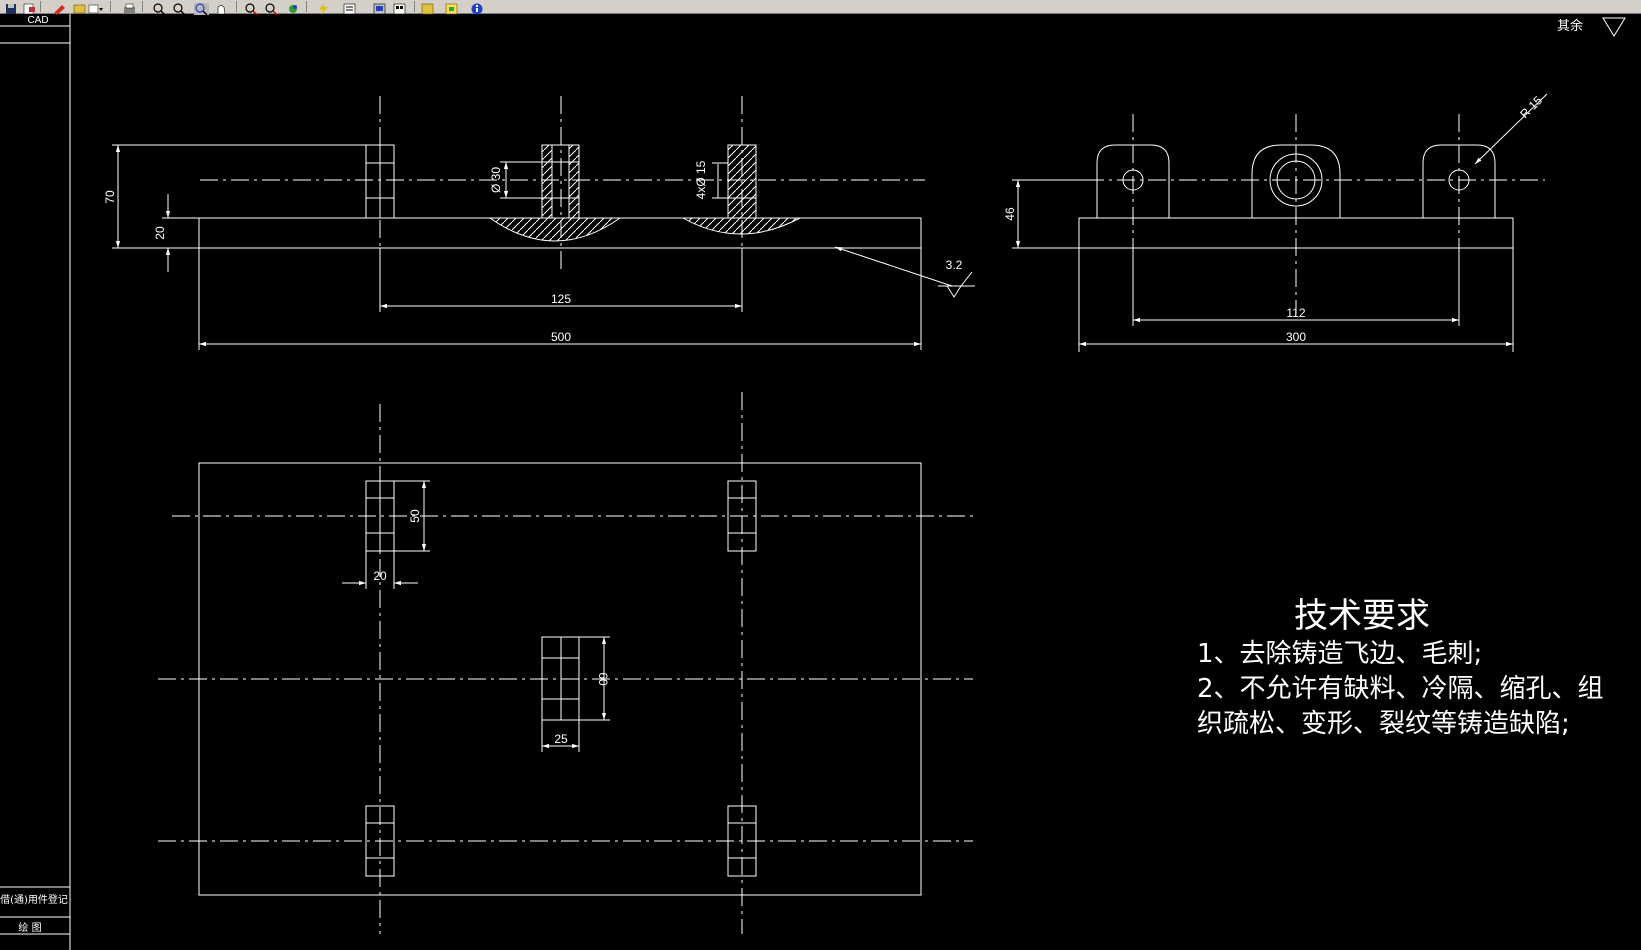 This screenshot has width=1641, height=950. Describe the element at coordinates (496, 180) in the screenshot. I see `dim-hole-center: Ø 30` at that location.